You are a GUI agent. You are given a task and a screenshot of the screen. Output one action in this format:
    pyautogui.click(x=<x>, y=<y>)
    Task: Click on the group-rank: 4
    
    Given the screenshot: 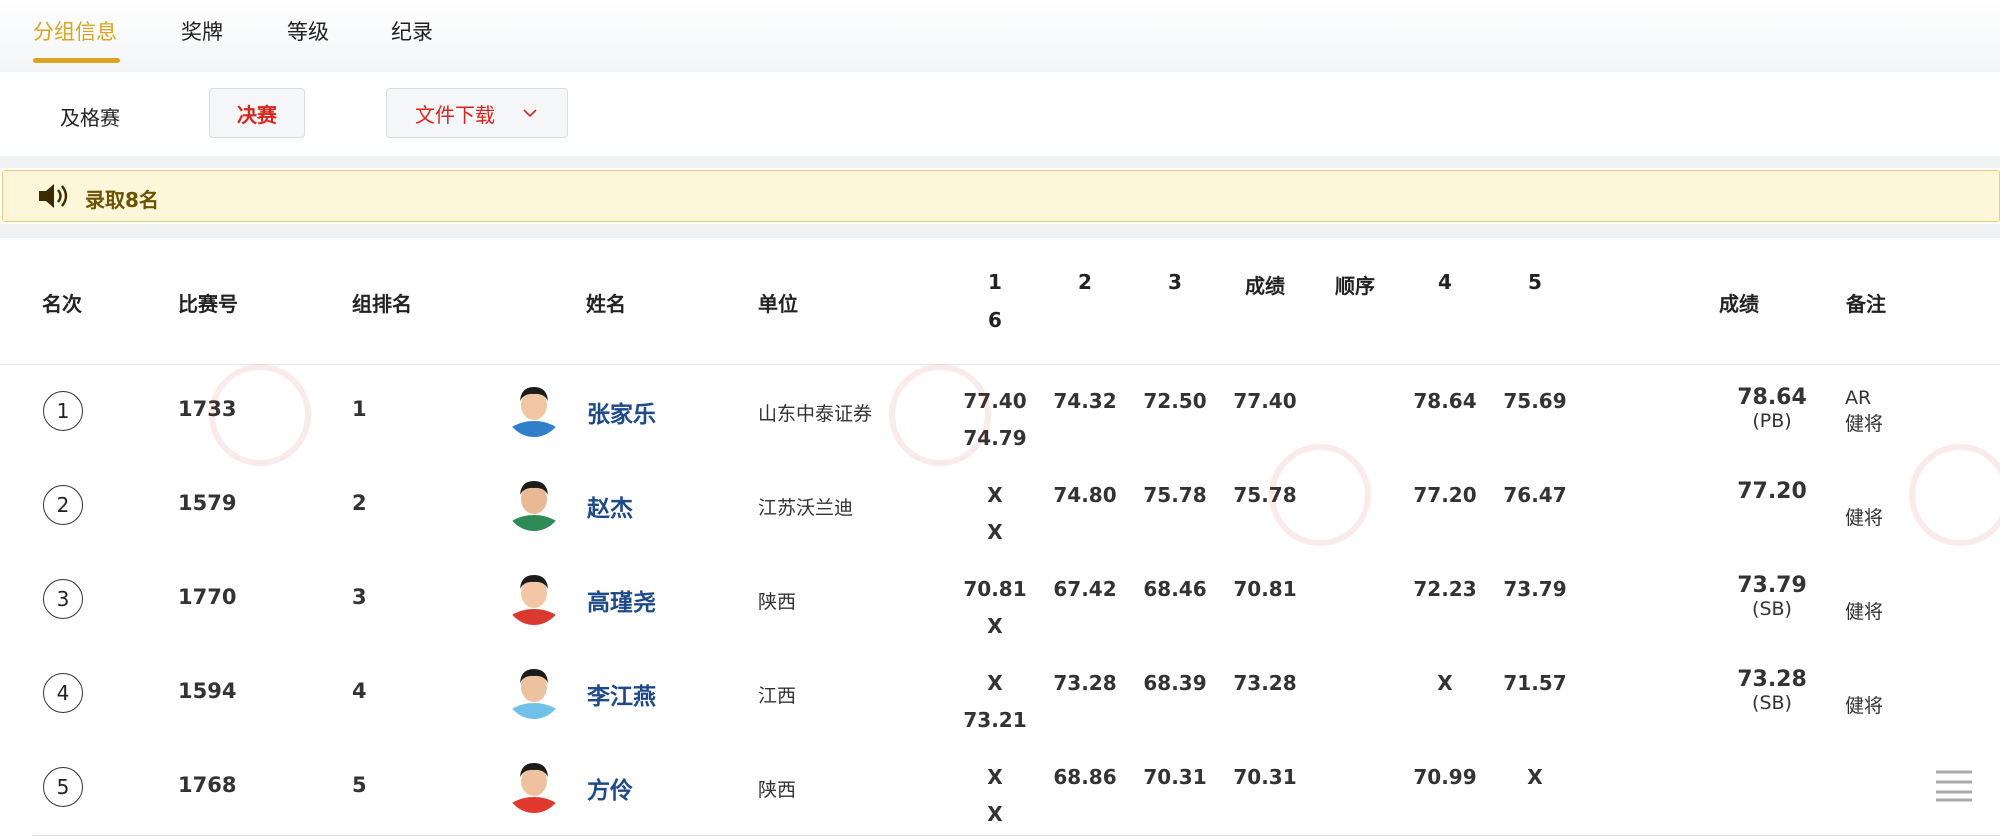 What is the action you would take?
    pyautogui.click(x=359, y=691)
    